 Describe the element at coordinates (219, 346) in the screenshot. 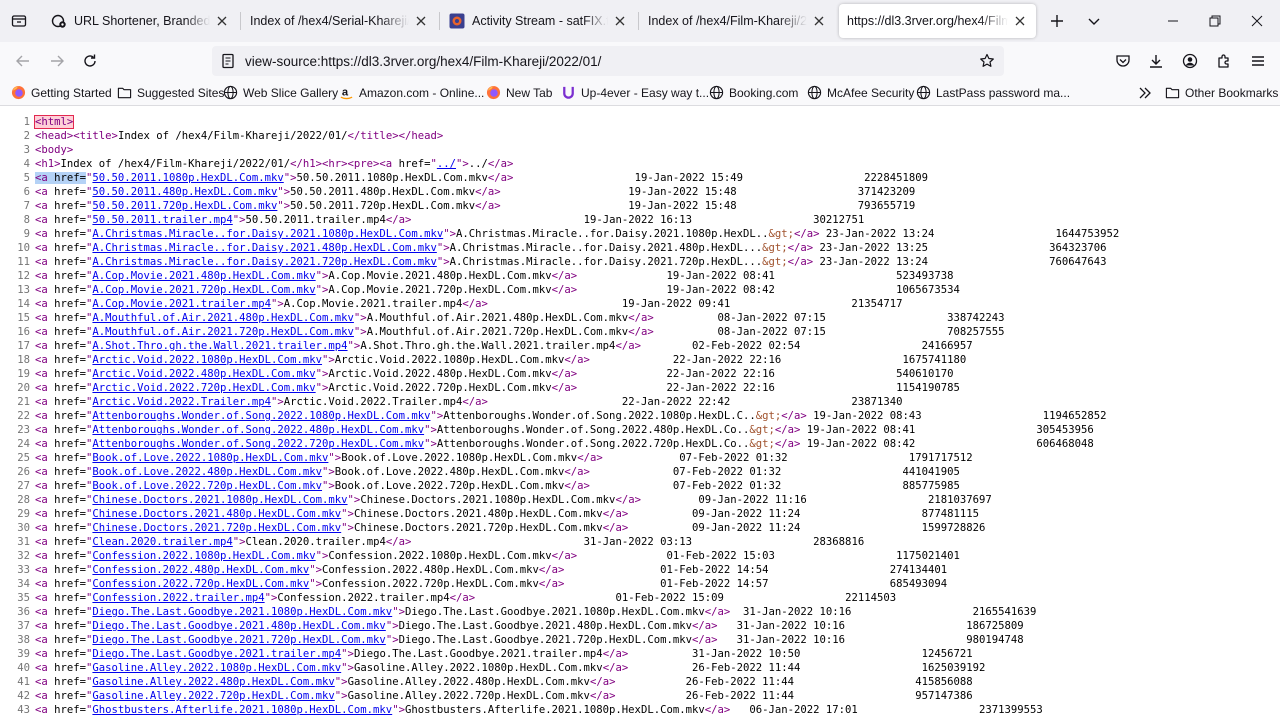

I see `source-link: A.Shot.Thro.gh.the.Wall.2021.trailer.mp4` at that location.